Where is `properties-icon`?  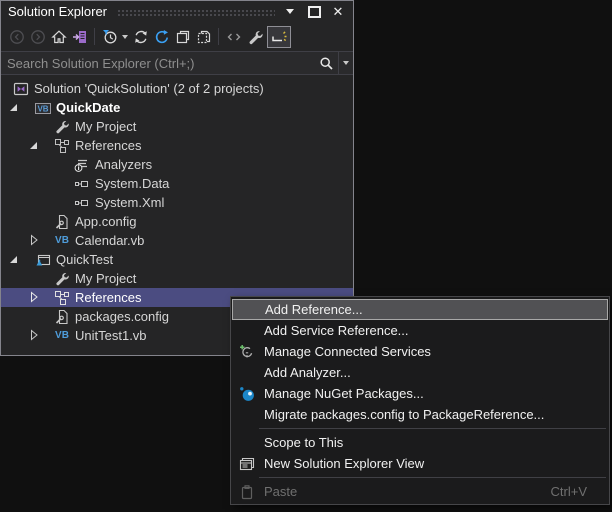 properties-icon is located at coordinates (256, 37).